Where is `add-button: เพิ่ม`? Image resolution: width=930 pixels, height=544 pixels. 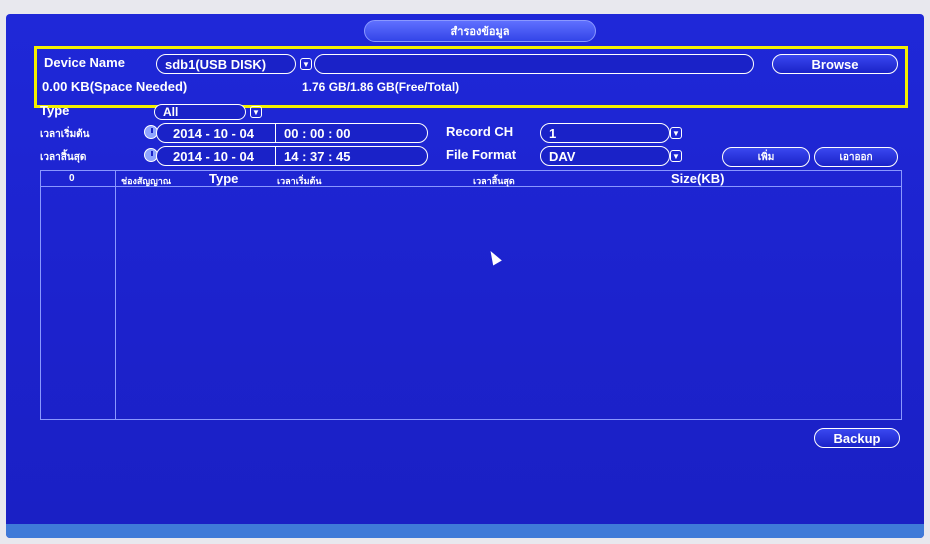
add-button: เพิ่ม is located at coordinates (766, 157).